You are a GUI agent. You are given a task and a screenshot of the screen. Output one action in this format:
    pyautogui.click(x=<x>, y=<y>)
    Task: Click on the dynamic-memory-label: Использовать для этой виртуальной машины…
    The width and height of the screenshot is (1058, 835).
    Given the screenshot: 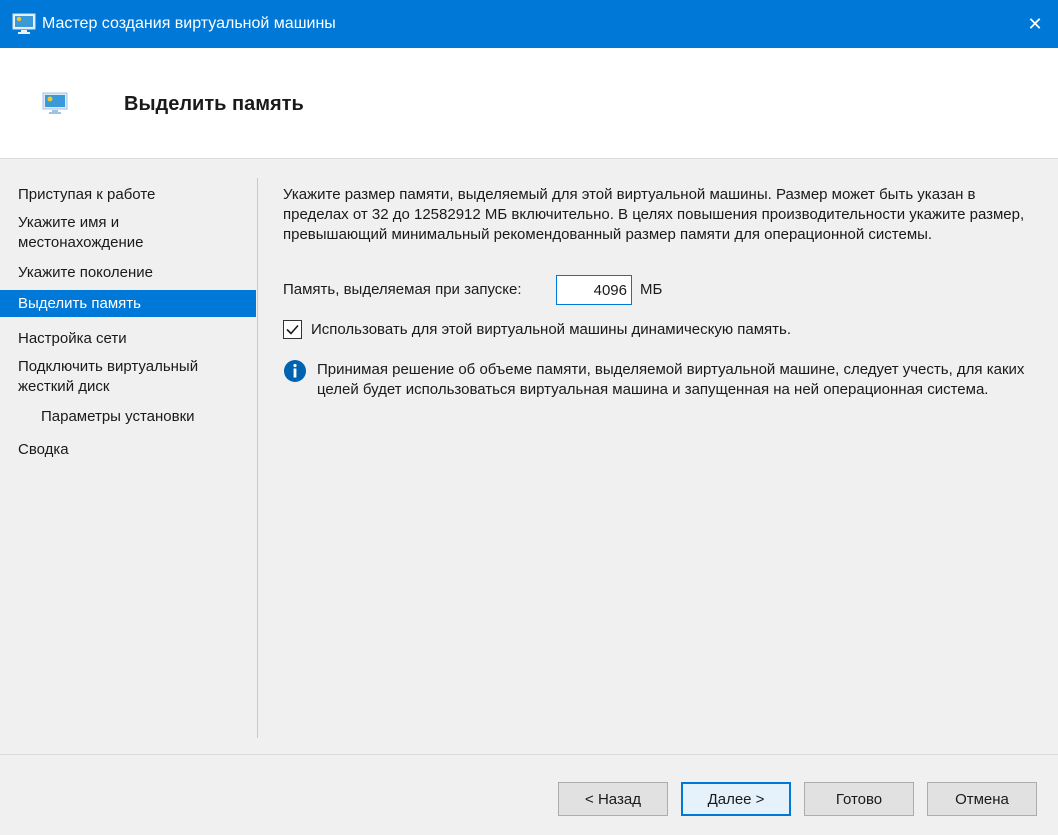 What is the action you would take?
    pyautogui.click(x=551, y=329)
    